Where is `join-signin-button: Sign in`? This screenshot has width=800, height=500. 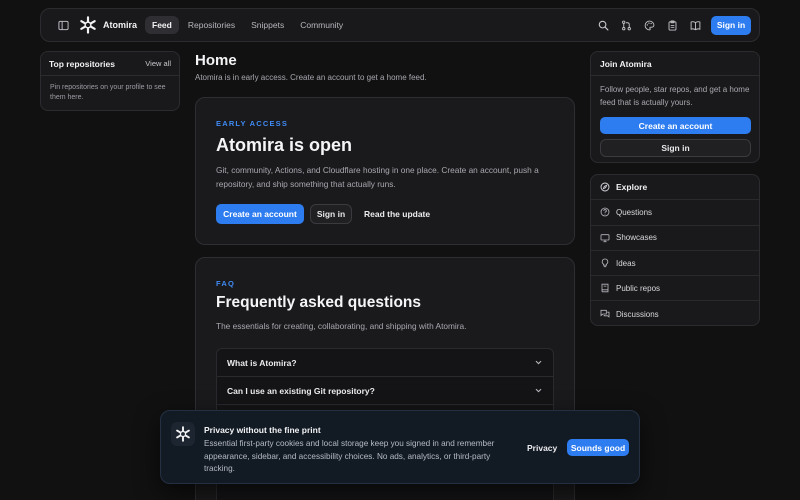
join-signin-button: Sign in is located at coordinates (675, 148).